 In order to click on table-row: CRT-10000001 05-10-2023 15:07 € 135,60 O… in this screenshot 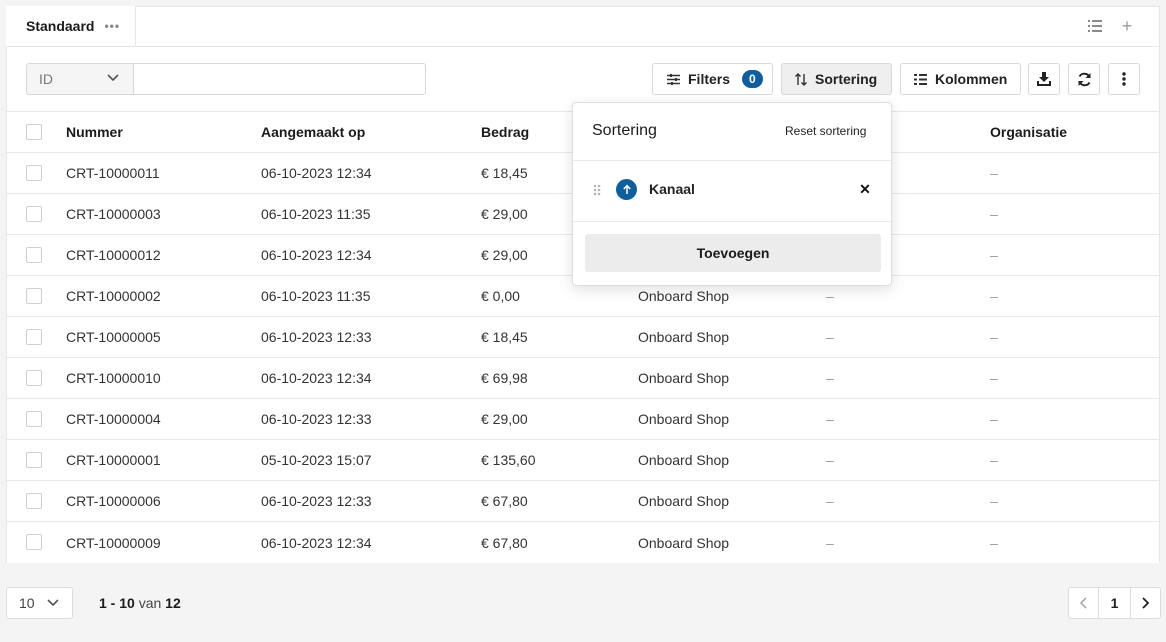, I will do `click(583, 460)`.